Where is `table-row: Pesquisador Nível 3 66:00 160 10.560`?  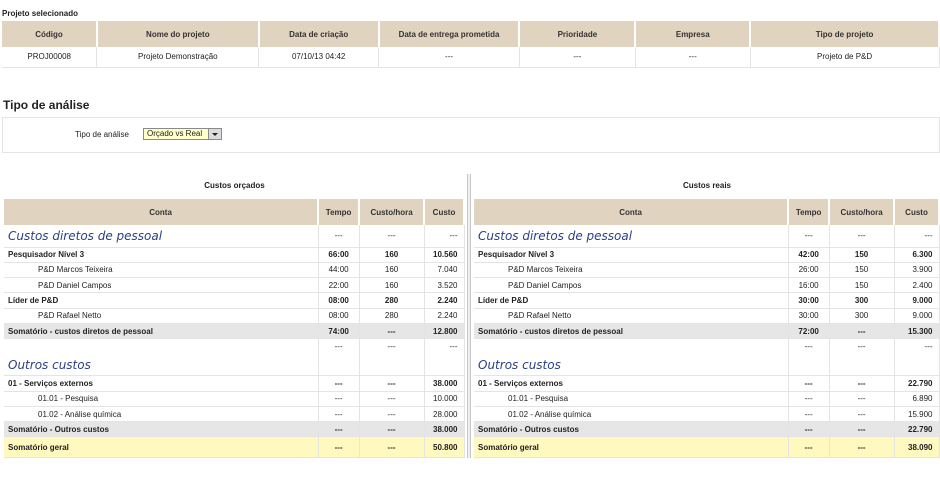
table-row: Pesquisador Nível 3 66:00 160 10.560 is located at coordinates (234, 255).